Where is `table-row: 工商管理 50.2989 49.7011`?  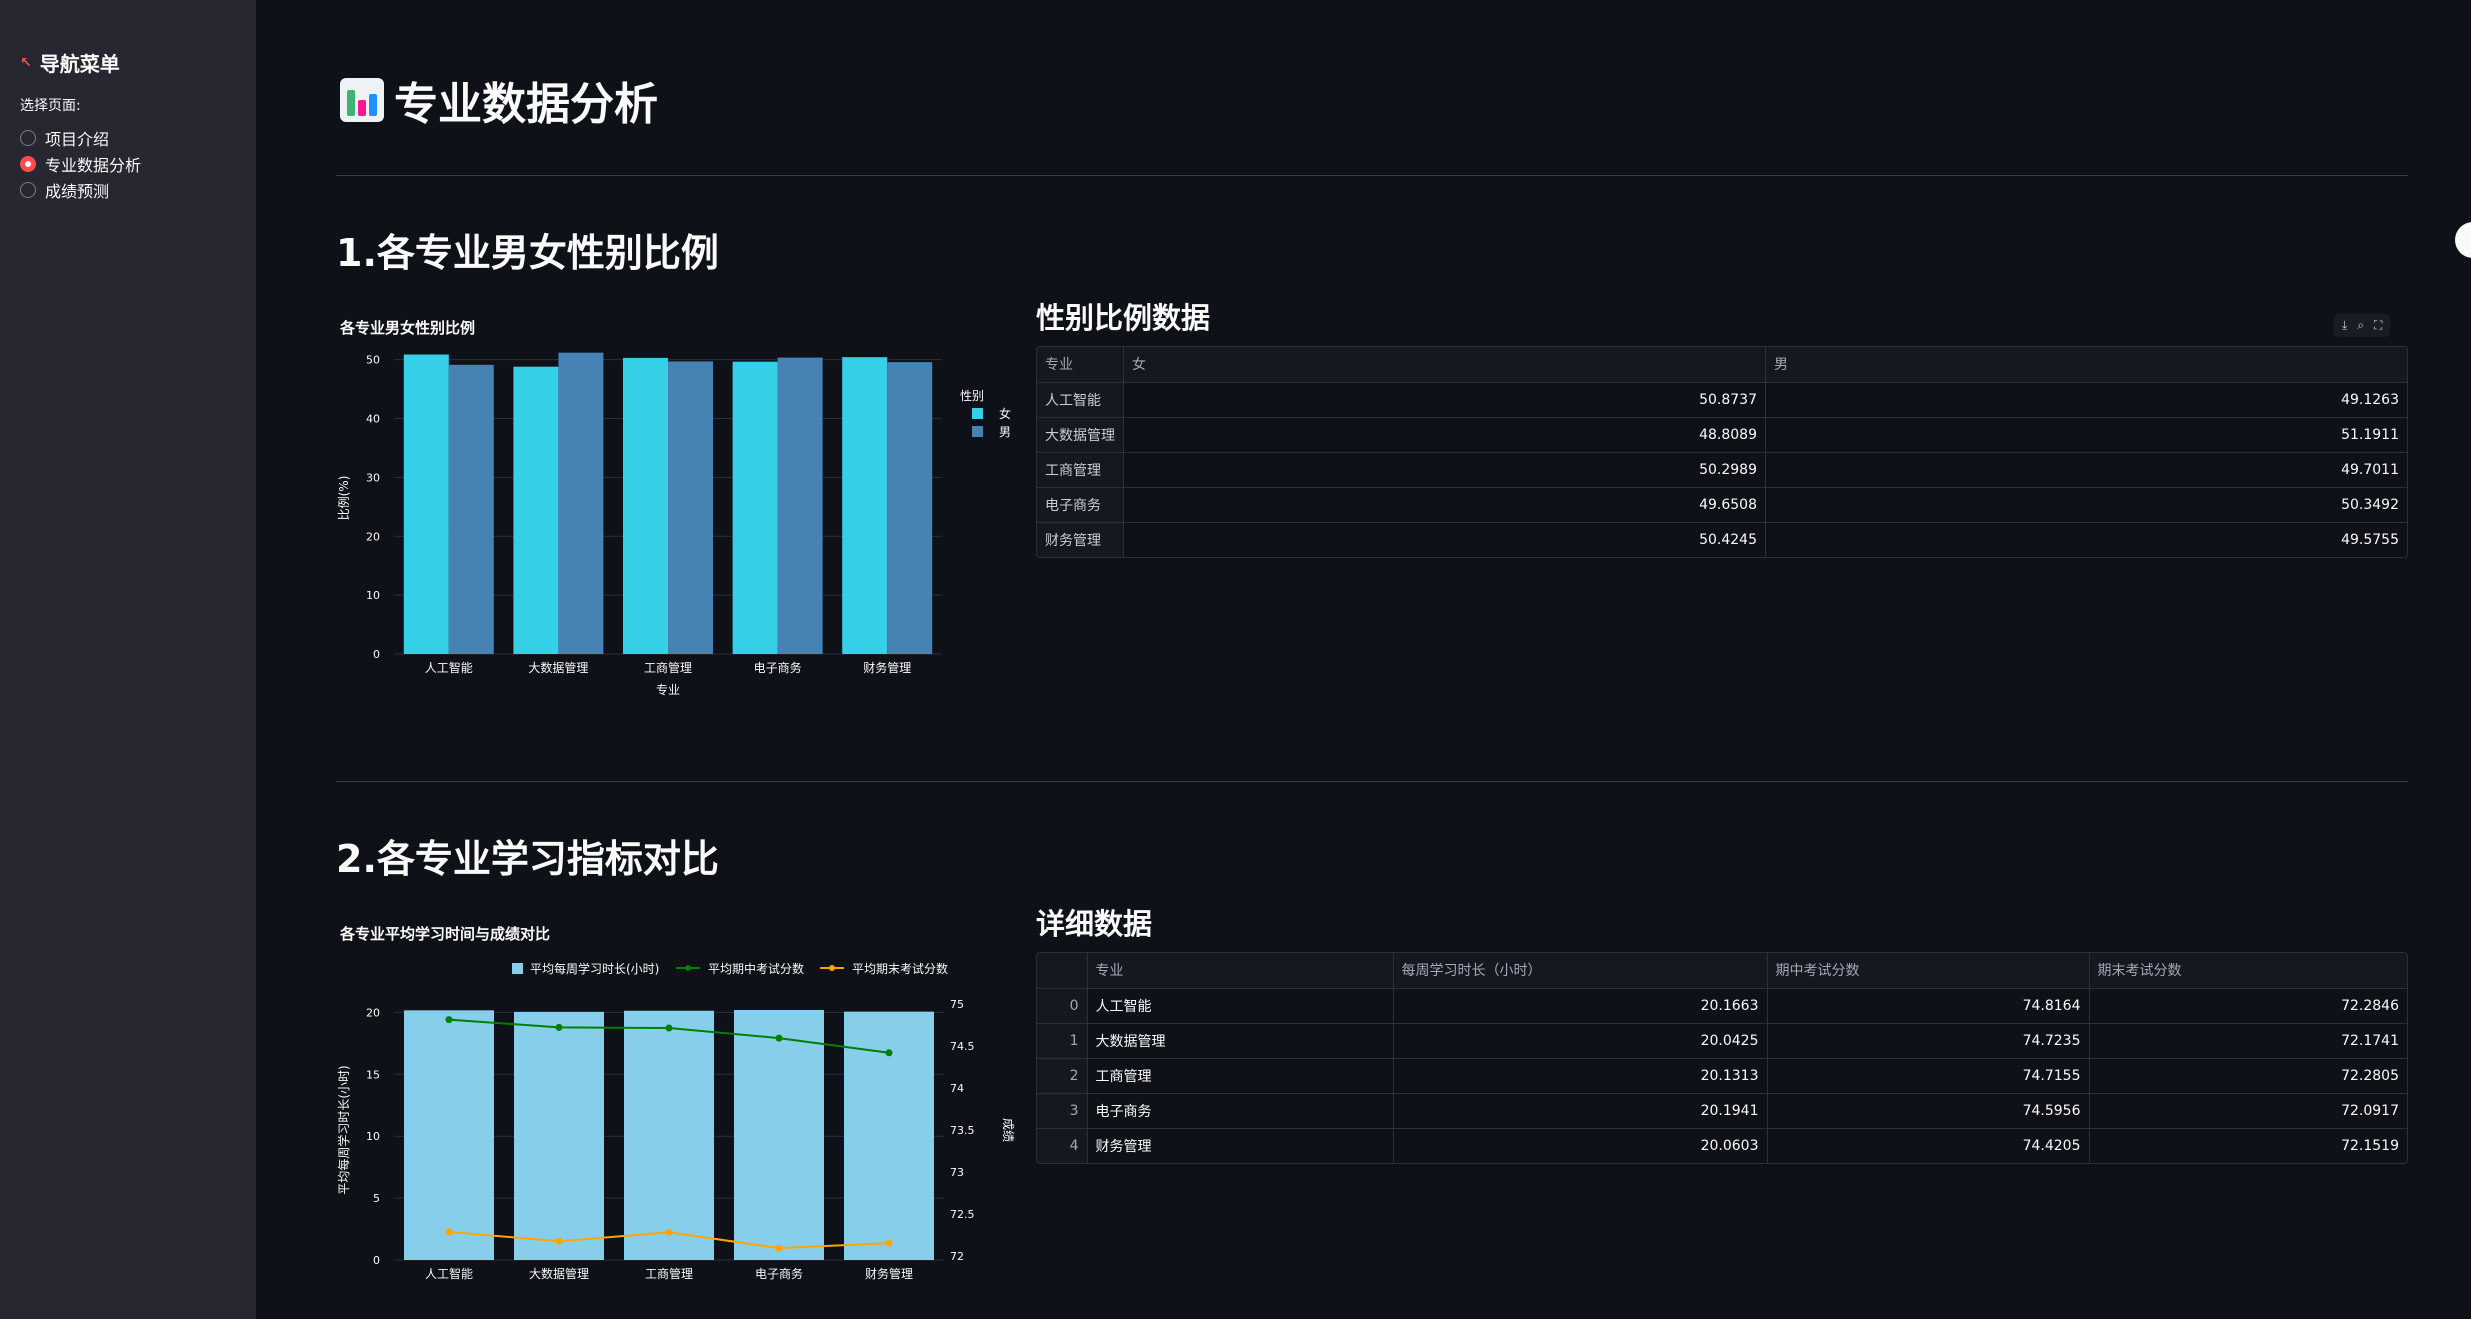 table-row: 工商管理 50.2989 49.7011 is located at coordinates (1722, 470).